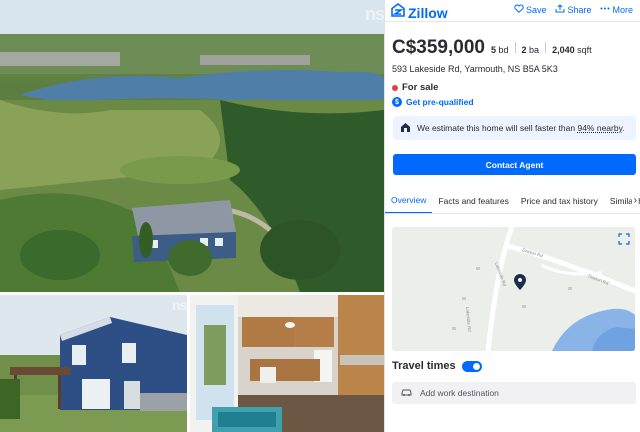  I want to click on add-work-destination-label: Add work destination, so click(459, 393).